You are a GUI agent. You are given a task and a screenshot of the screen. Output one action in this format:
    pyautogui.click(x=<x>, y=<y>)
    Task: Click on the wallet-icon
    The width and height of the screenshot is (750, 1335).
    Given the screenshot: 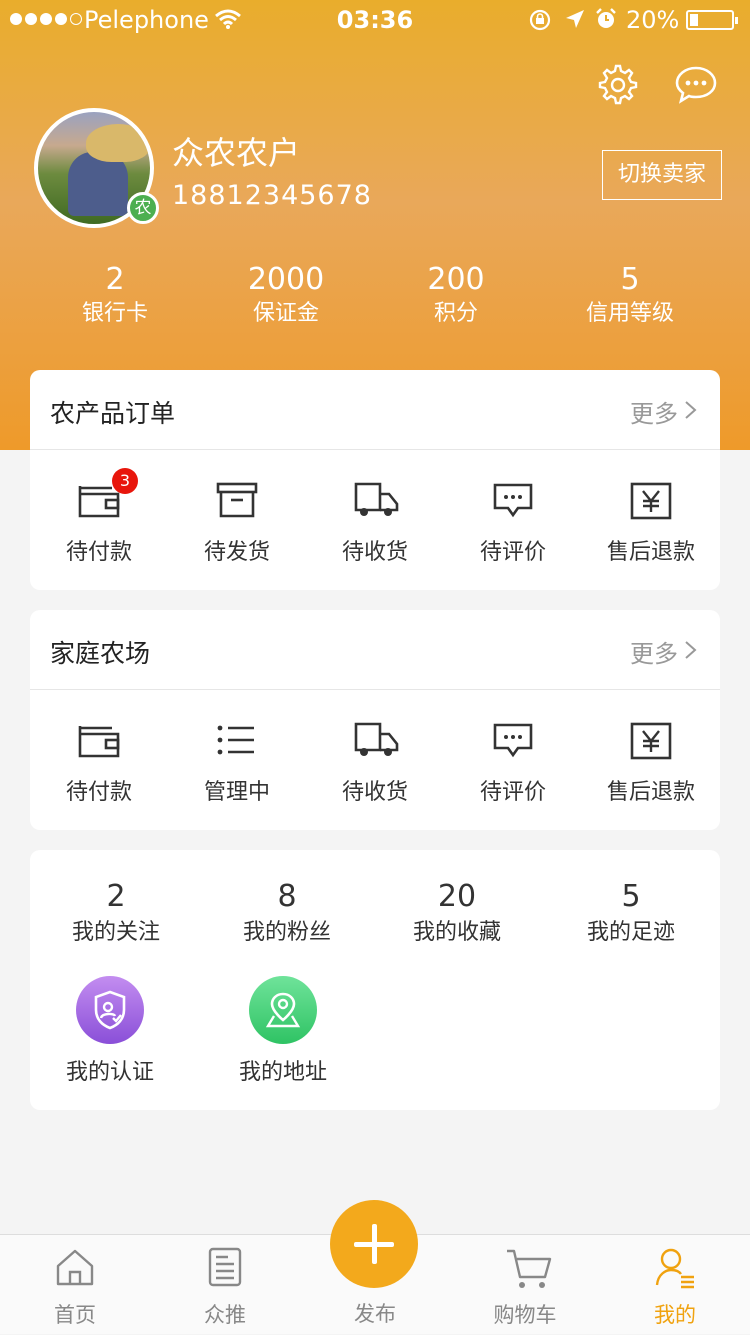 What is the action you would take?
    pyautogui.click(x=99, y=742)
    